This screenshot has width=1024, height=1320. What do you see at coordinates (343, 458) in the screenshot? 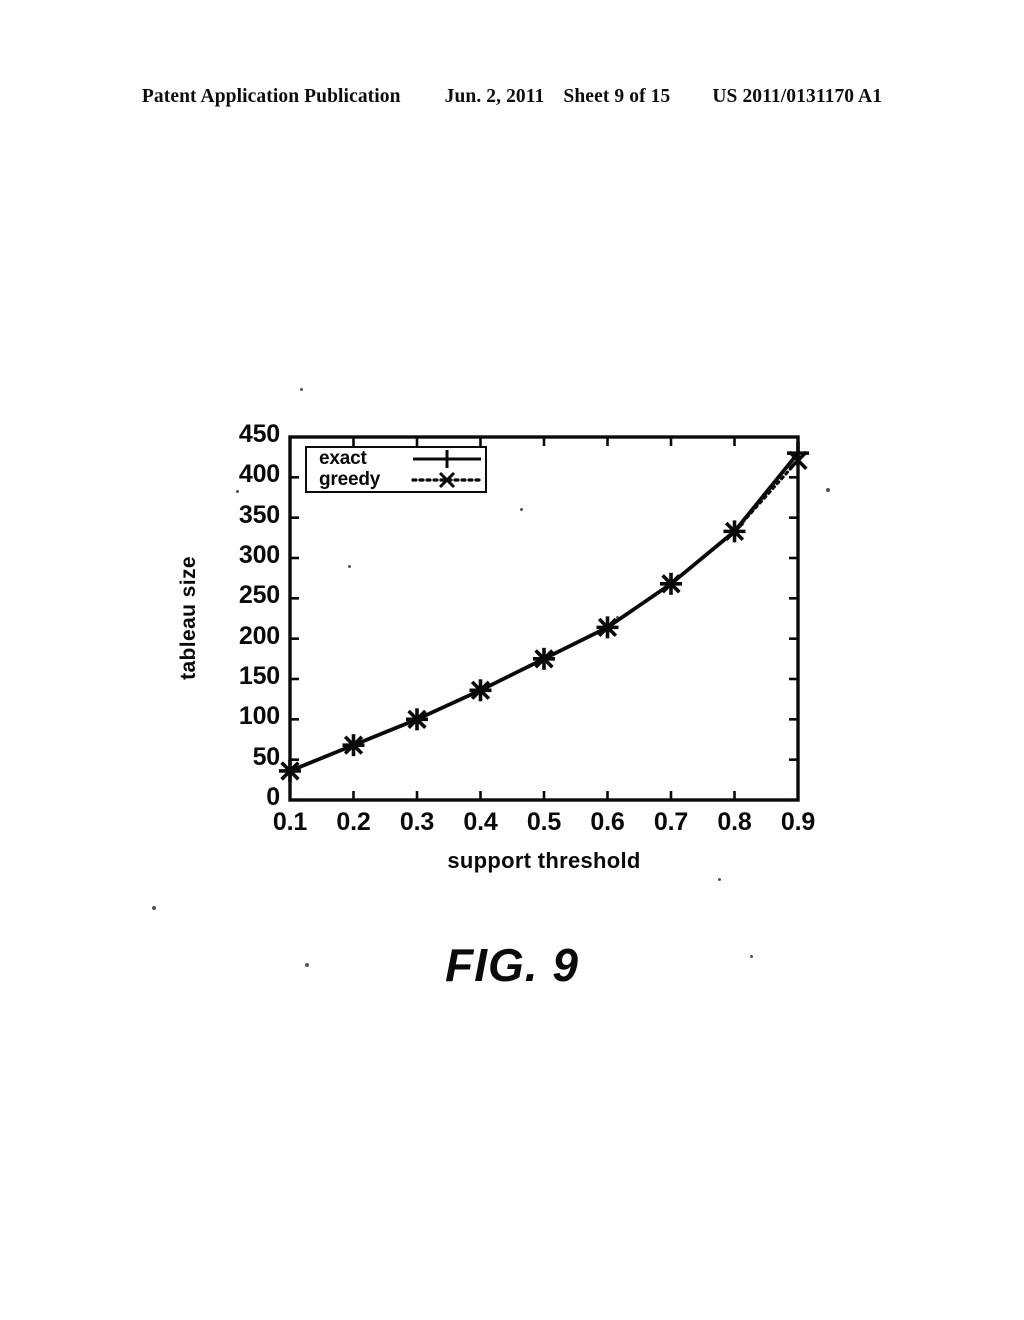
I see `legend-label-exact: exact` at bounding box center [343, 458].